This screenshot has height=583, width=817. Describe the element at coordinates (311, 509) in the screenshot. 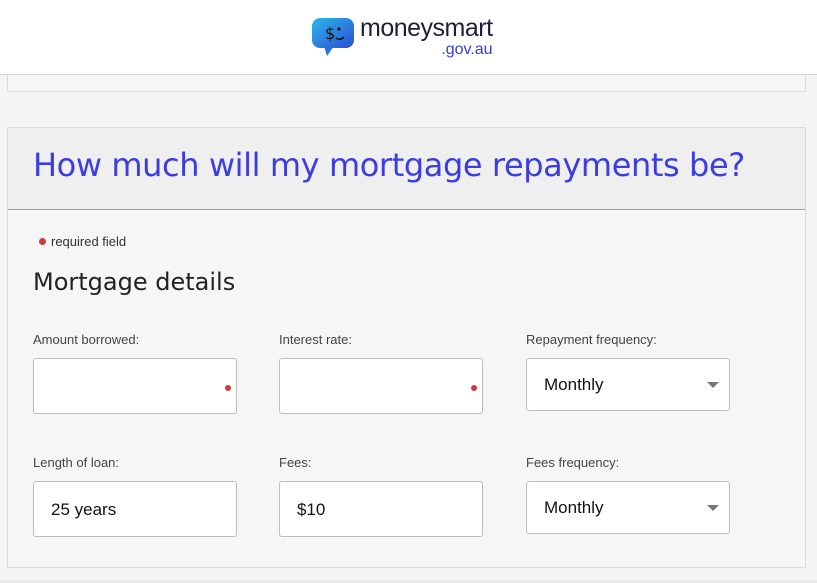

I see `fees-value: $10` at that location.